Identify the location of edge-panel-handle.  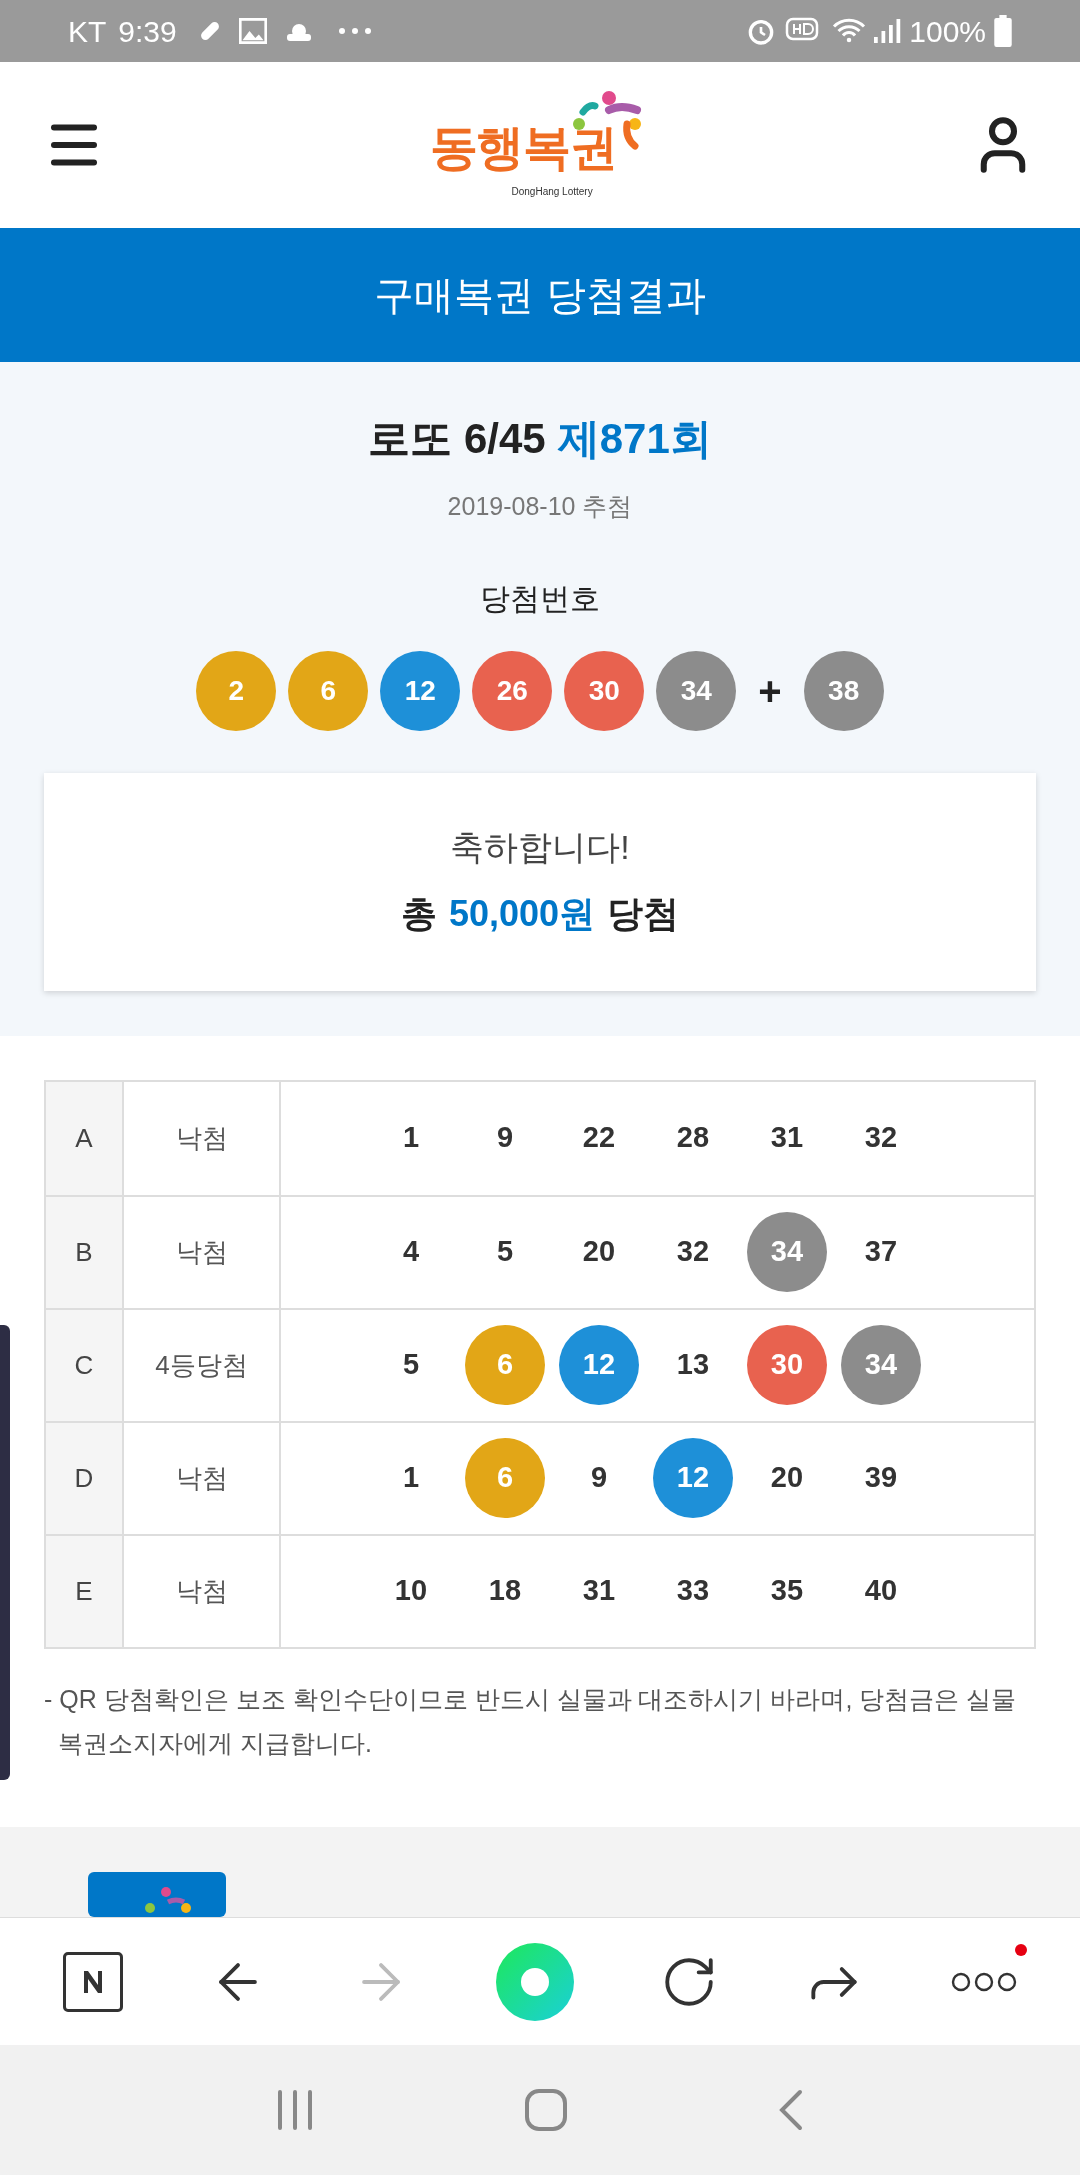
(5, 1552).